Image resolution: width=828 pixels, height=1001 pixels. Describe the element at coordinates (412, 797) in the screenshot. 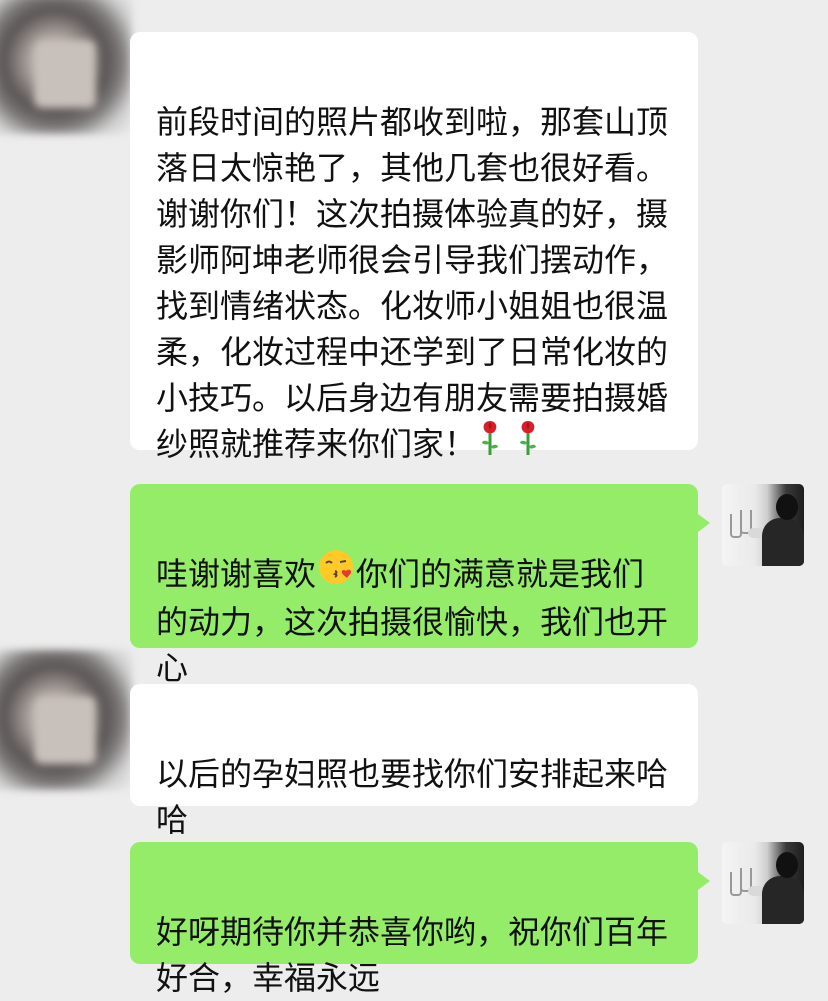

I see `message-text: 以后的孕妇照也要找你们安排起来哈哈` at that location.